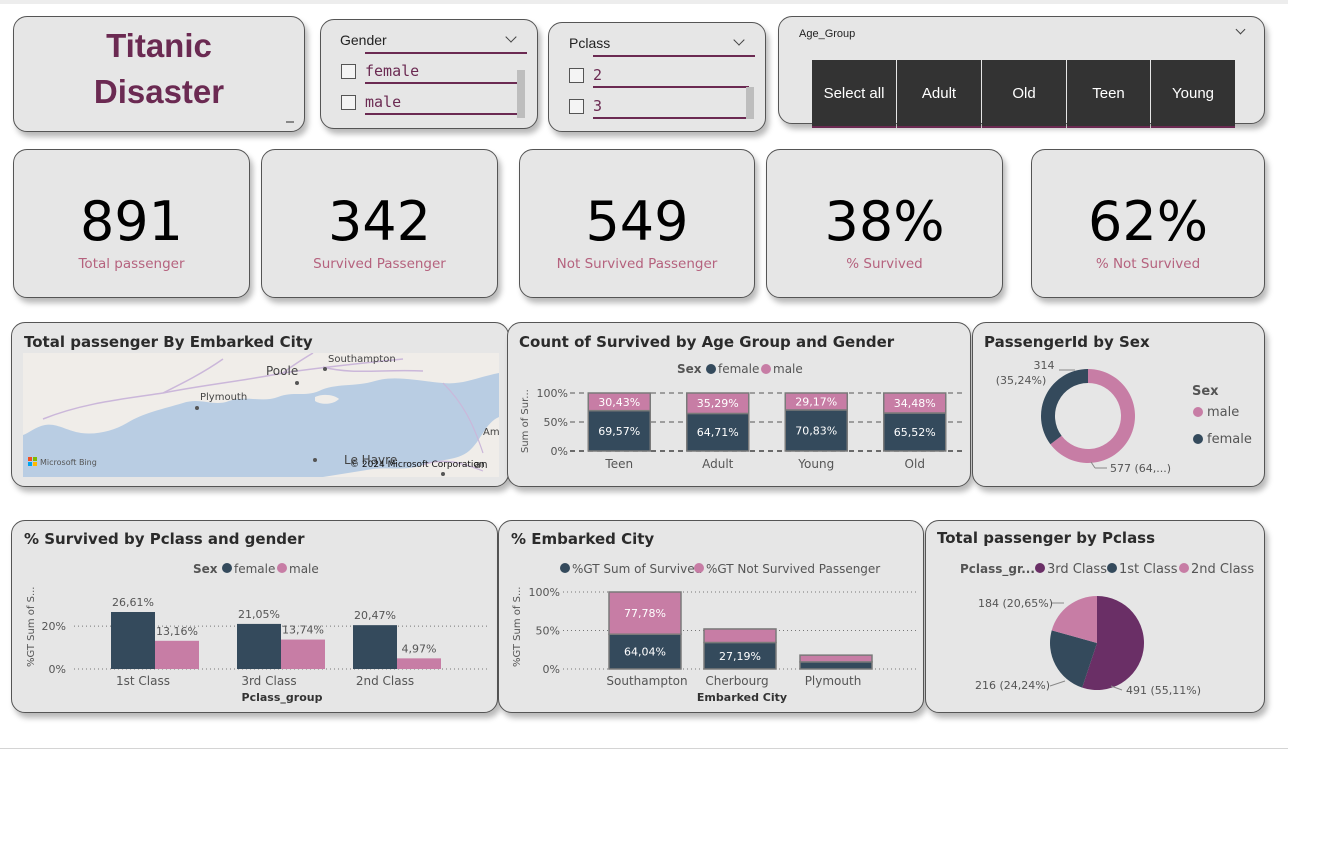 The width and height of the screenshot is (1318, 851). I want to click on x-tick-label: Young, so click(815, 464).